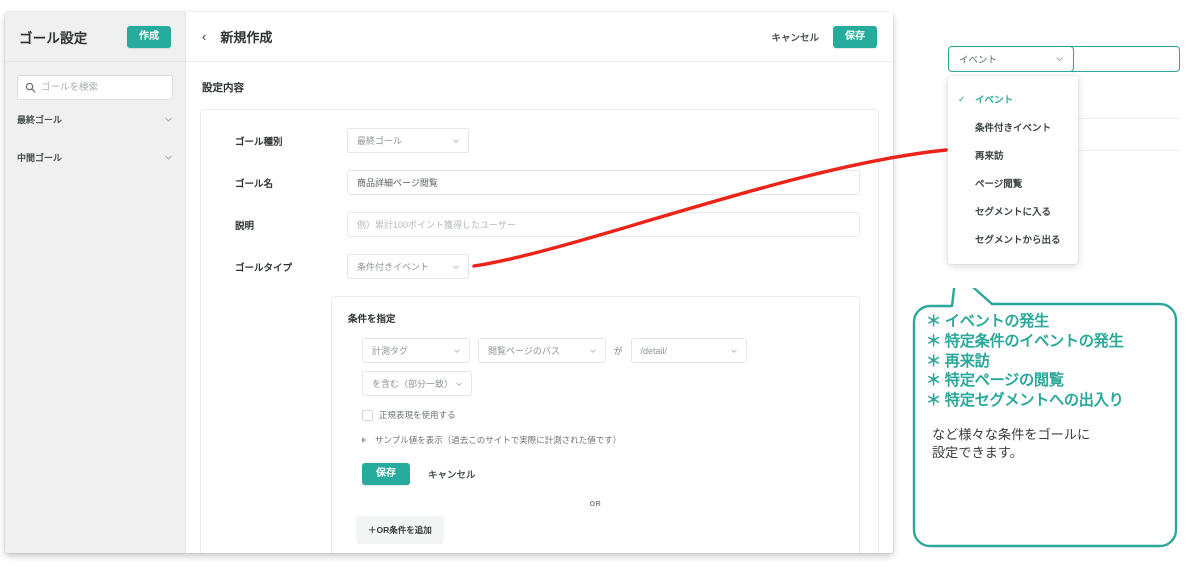 This screenshot has width=1186, height=575. What do you see at coordinates (95, 282) in the screenshot?
I see `sidebar: ゴール設定 作成 最終ゴール 中間ゴール` at bounding box center [95, 282].